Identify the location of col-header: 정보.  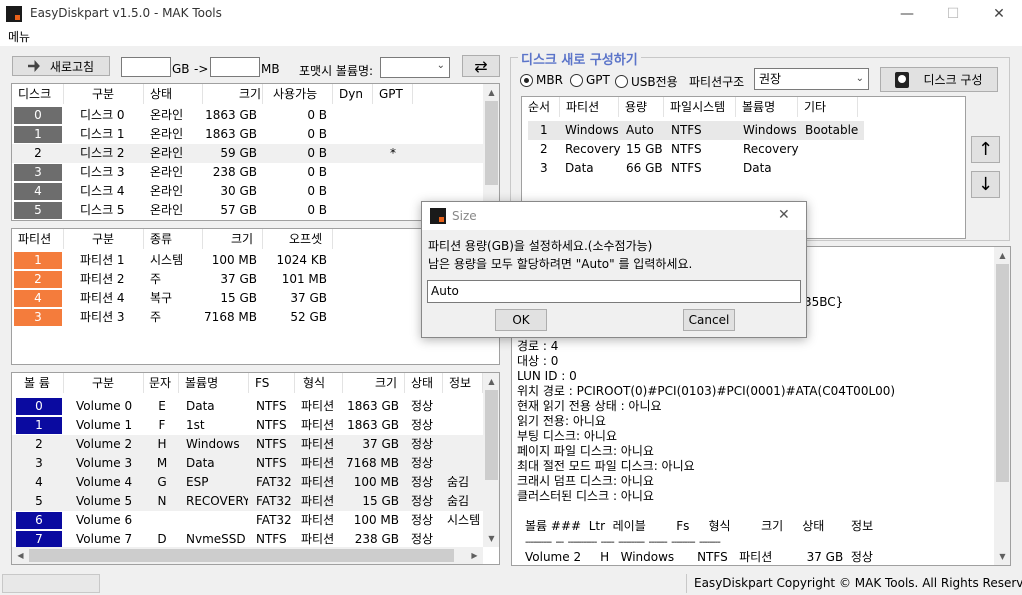
(463, 383).